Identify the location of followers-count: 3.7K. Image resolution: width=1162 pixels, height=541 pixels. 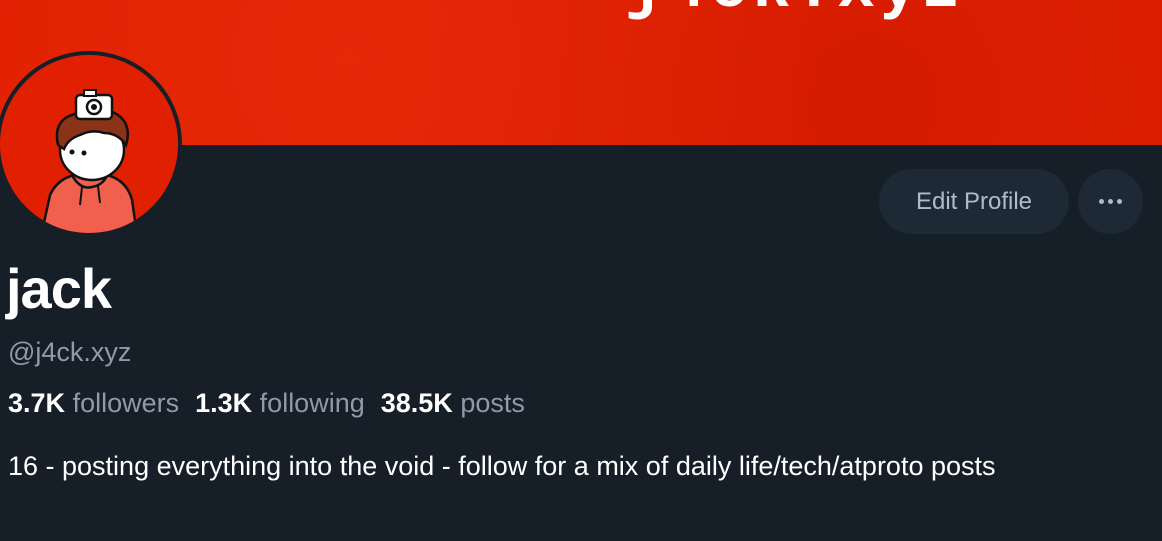
(37, 403).